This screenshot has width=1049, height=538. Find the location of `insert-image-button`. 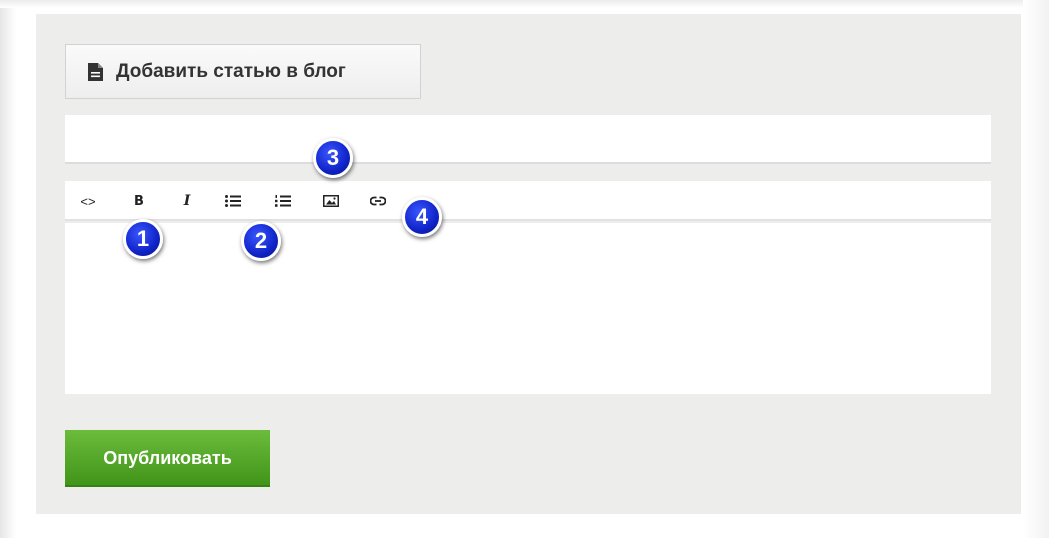

insert-image-button is located at coordinates (331, 201).